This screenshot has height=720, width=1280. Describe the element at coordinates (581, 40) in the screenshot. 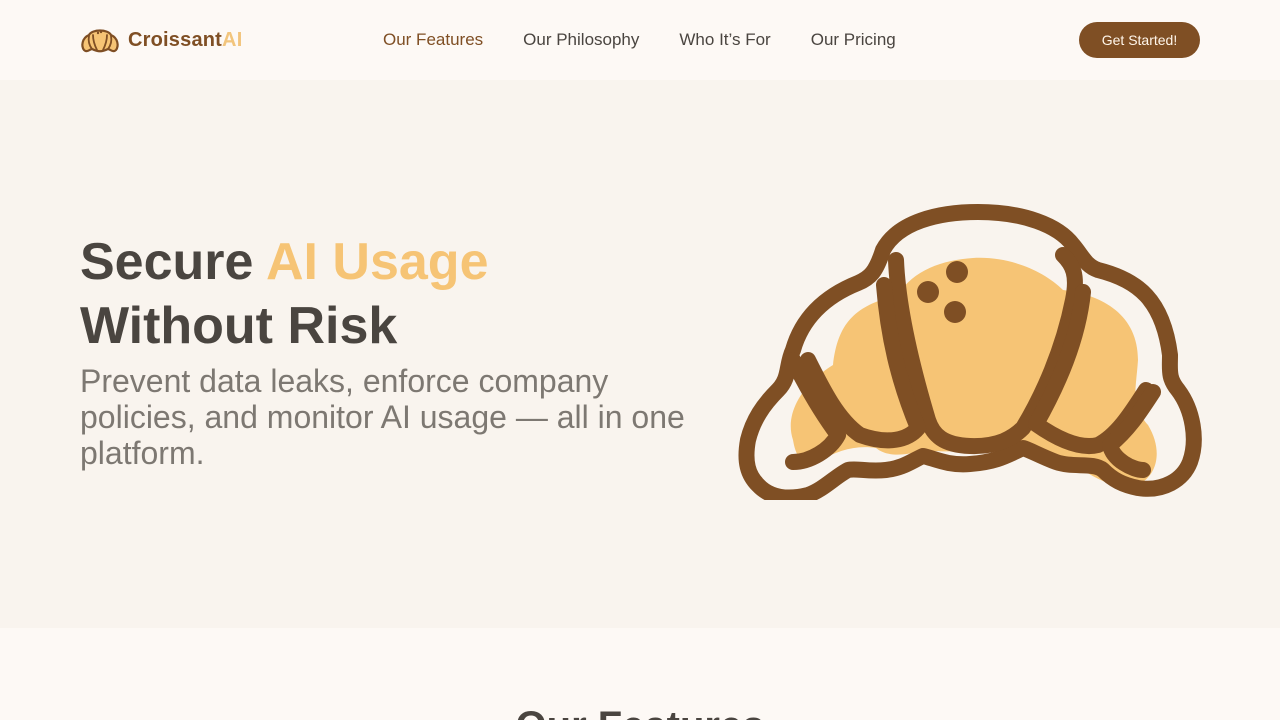

I see `nav-our-philosophy: Our Philosophy` at that location.